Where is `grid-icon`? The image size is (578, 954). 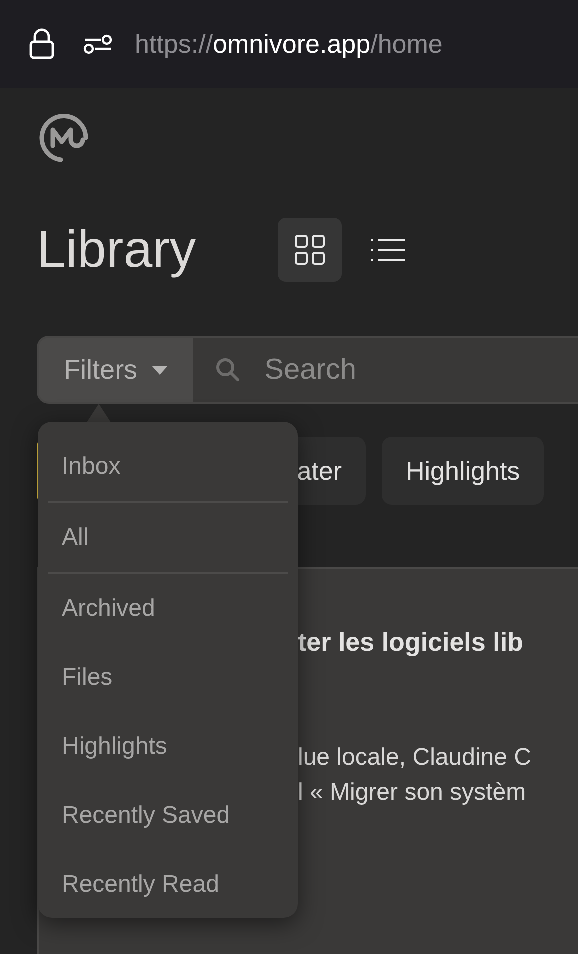 grid-icon is located at coordinates (310, 250).